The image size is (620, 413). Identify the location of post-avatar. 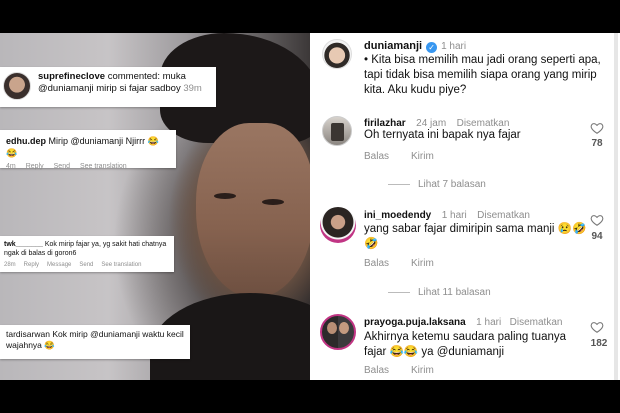
(337, 54).